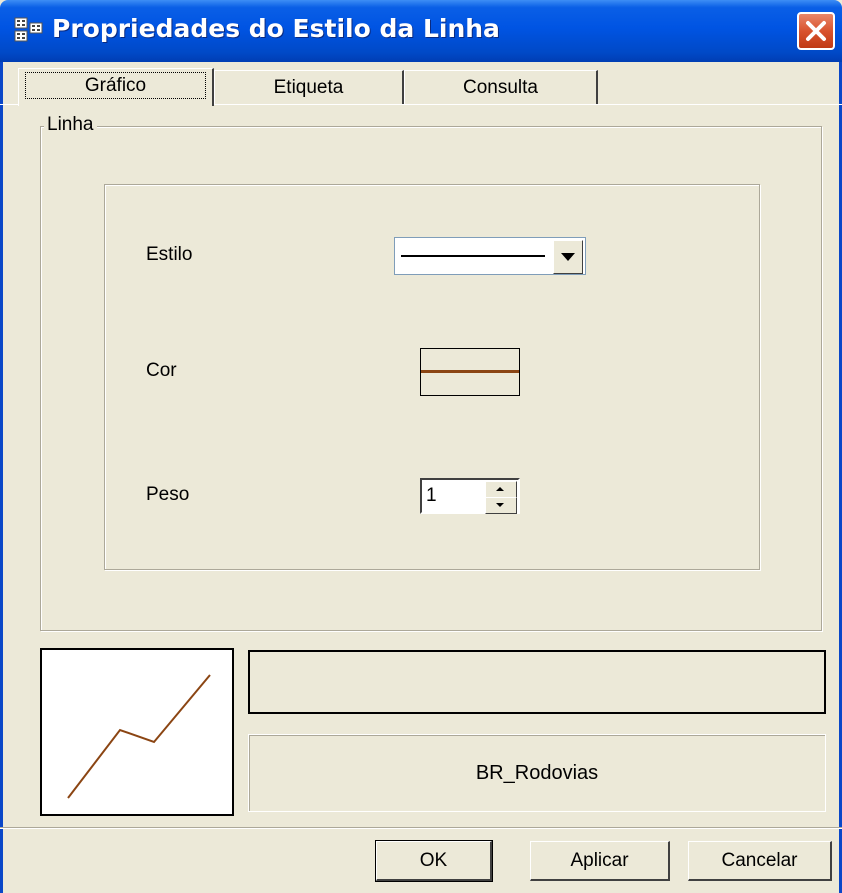  Describe the element at coordinates (161, 370) in the screenshot. I see `cor-label: Cor` at that location.